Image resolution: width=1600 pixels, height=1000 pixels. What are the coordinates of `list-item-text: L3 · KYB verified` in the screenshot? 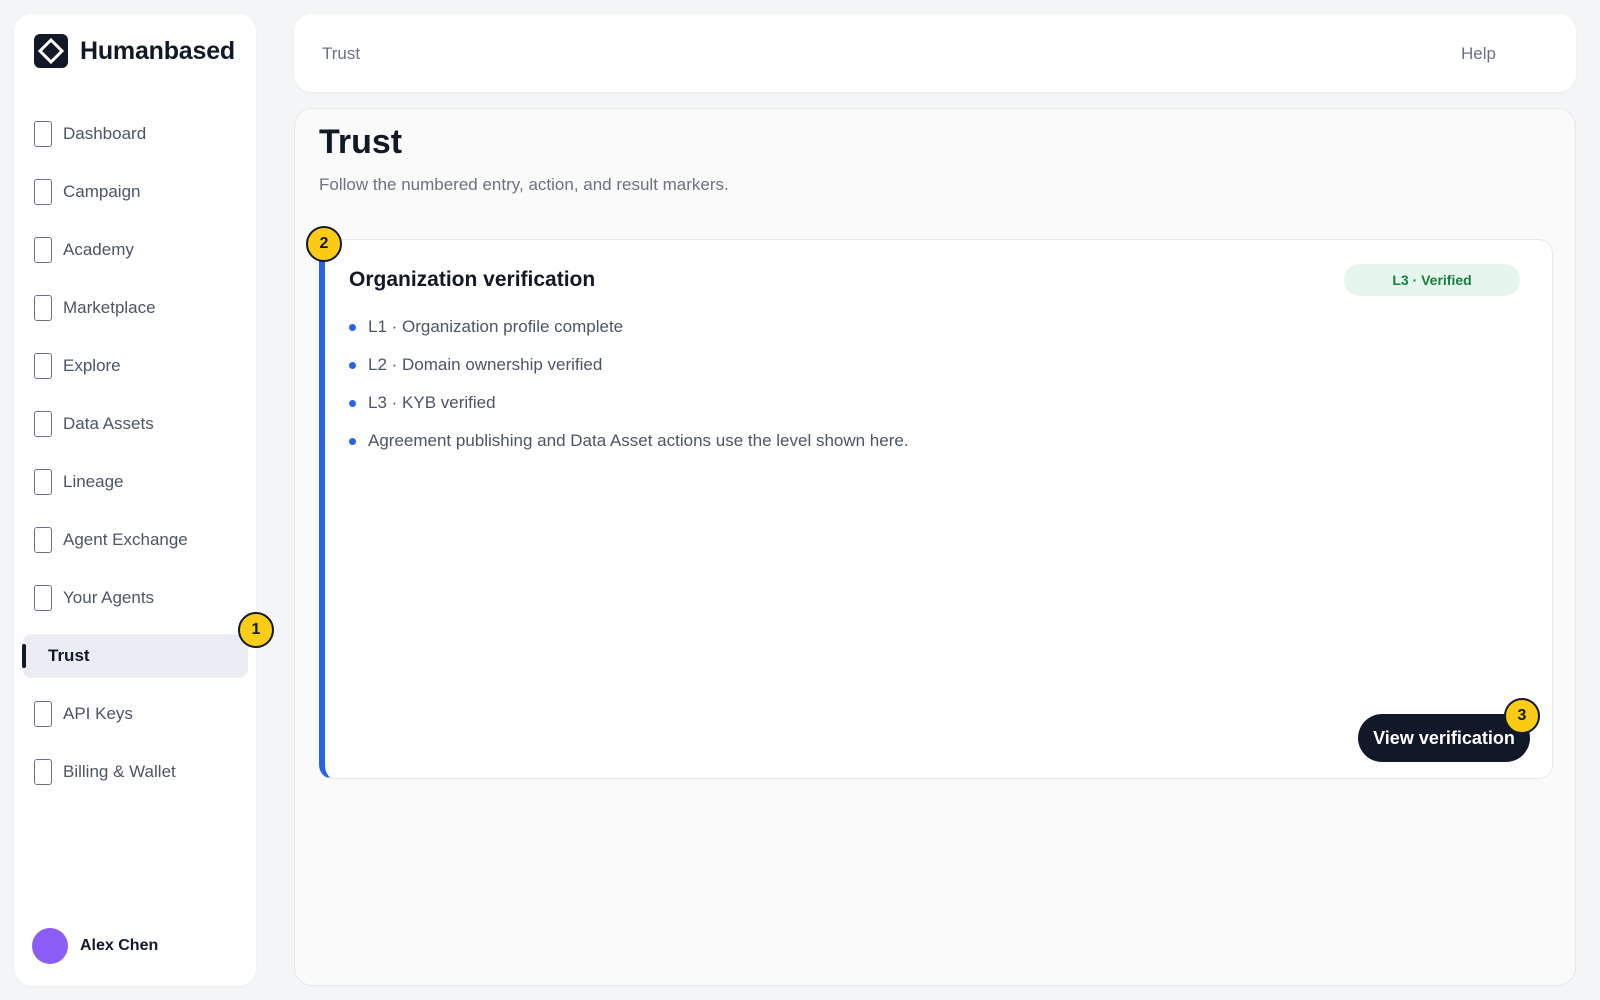 It's located at (432, 402).